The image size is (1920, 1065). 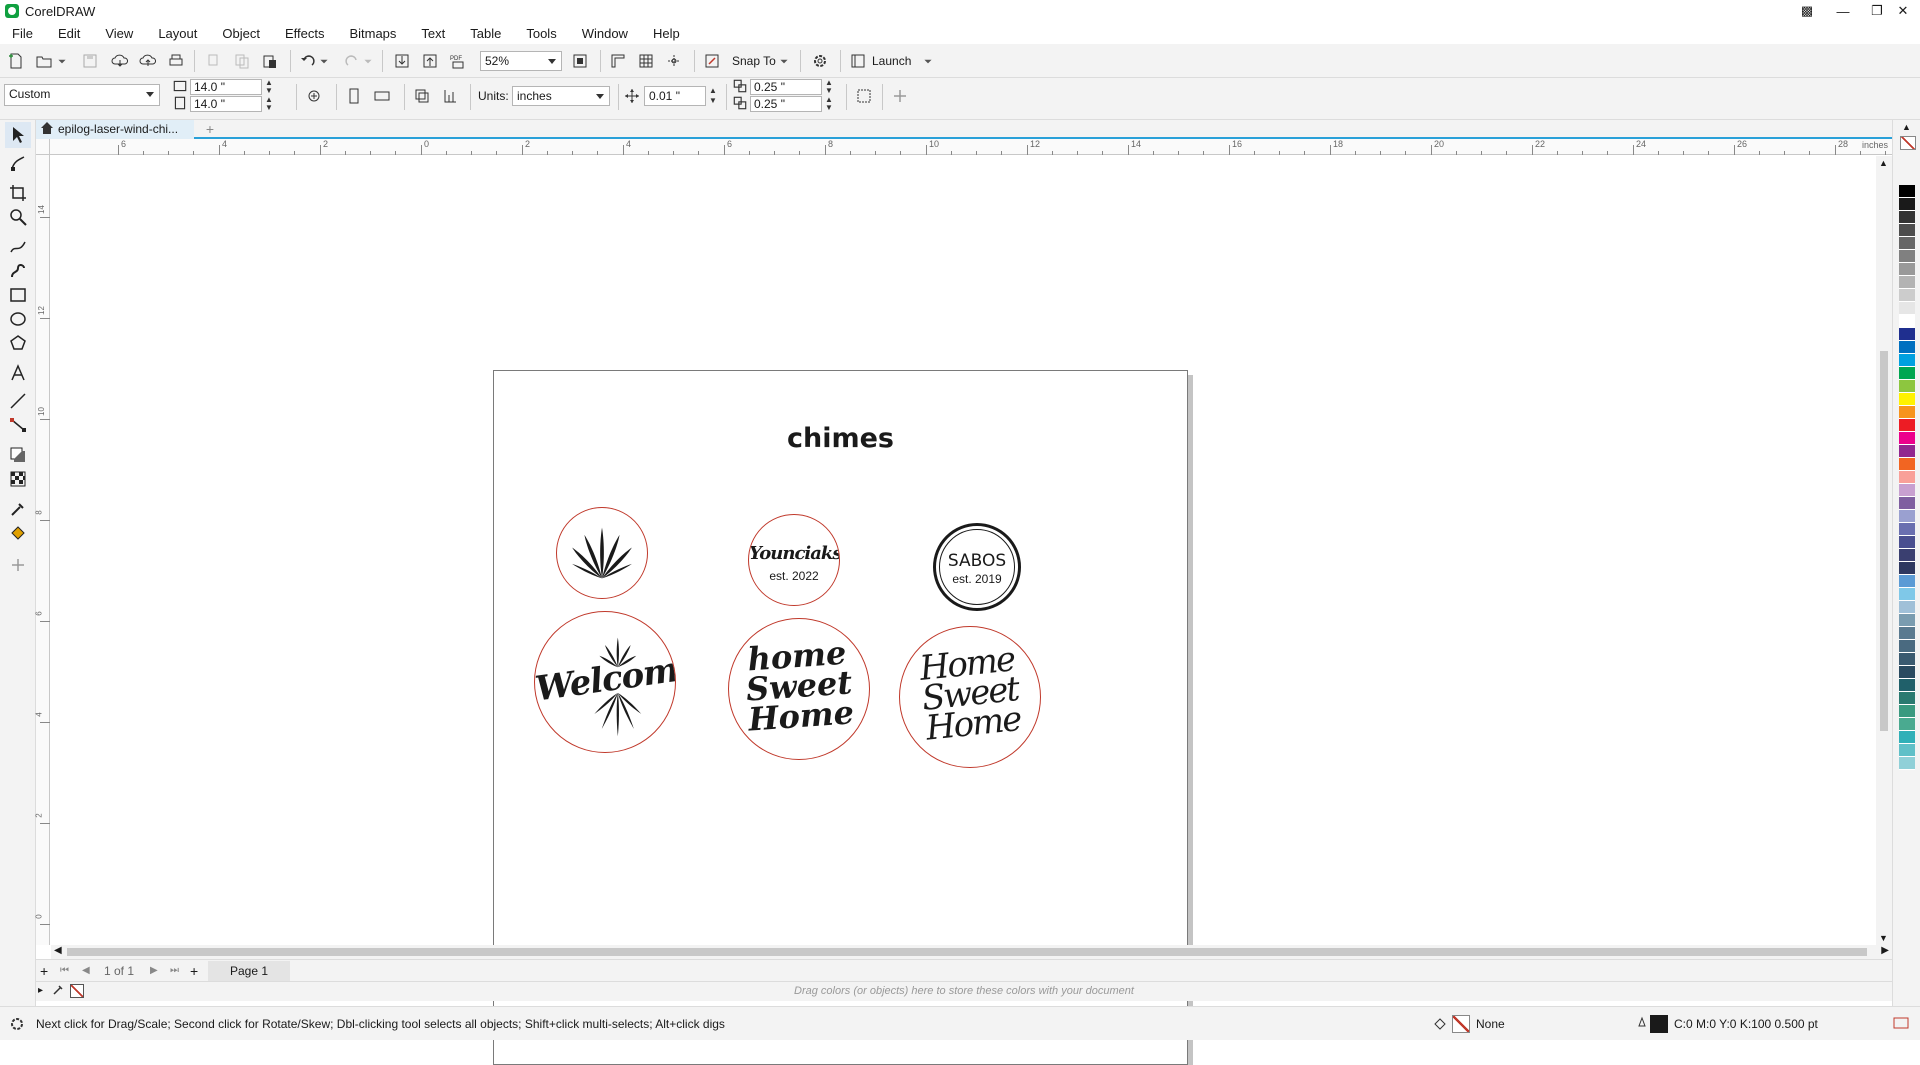 What do you see at coordinates (18, 217) in the screenshot?
I see `zoom-tool-icon` at bounding box center [18, 217].